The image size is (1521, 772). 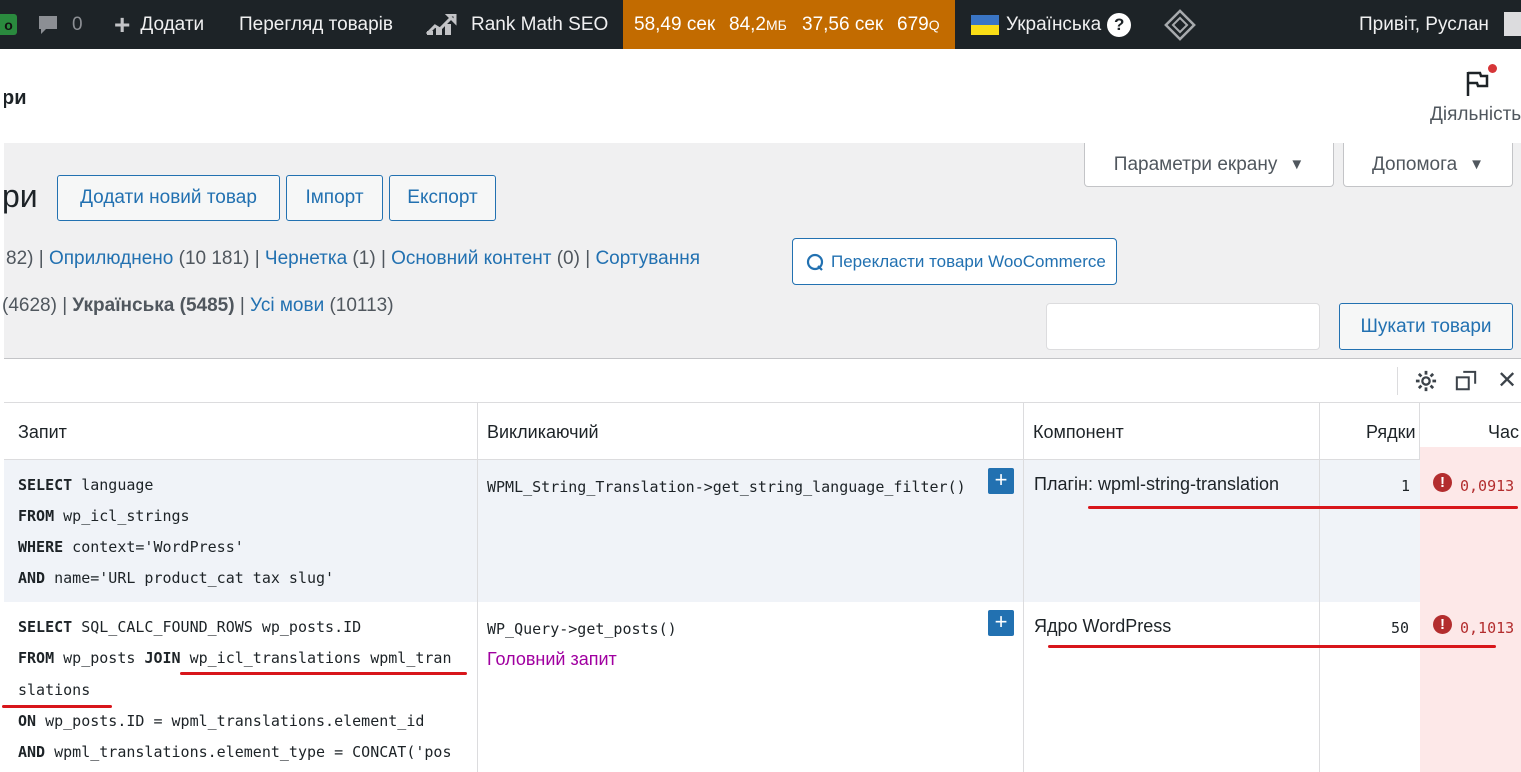 I want to click on sql-text: language, so click(x=113, y=485).